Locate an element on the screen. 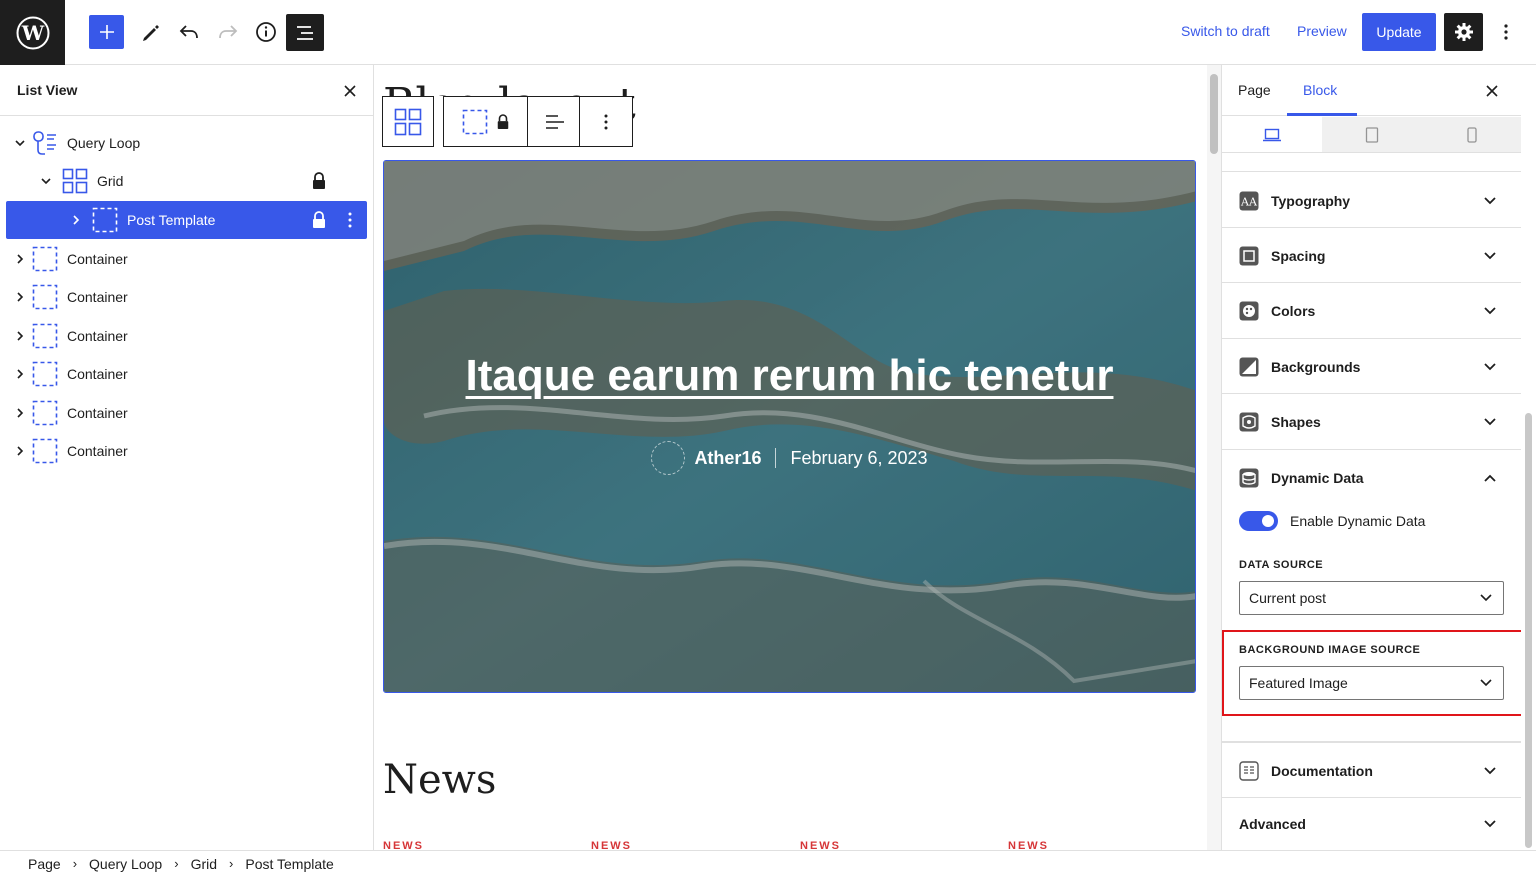 Image resolution: width=1536 pixels, height=876 pixels. bg-image-source-select: Featured Image is located at coordinates (1371, 683).